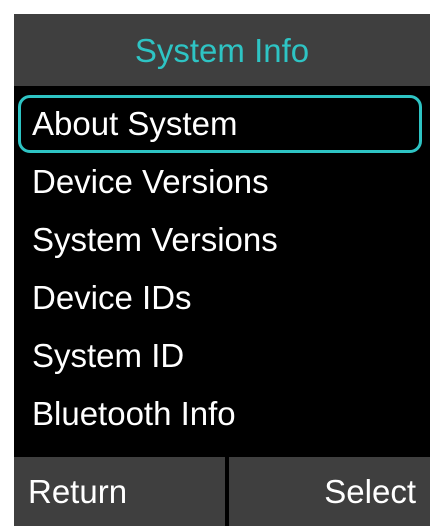 The width and height of the screenshot is (443, 526). I want to click on menu-item-system-id: System ID, so click(220, 356).